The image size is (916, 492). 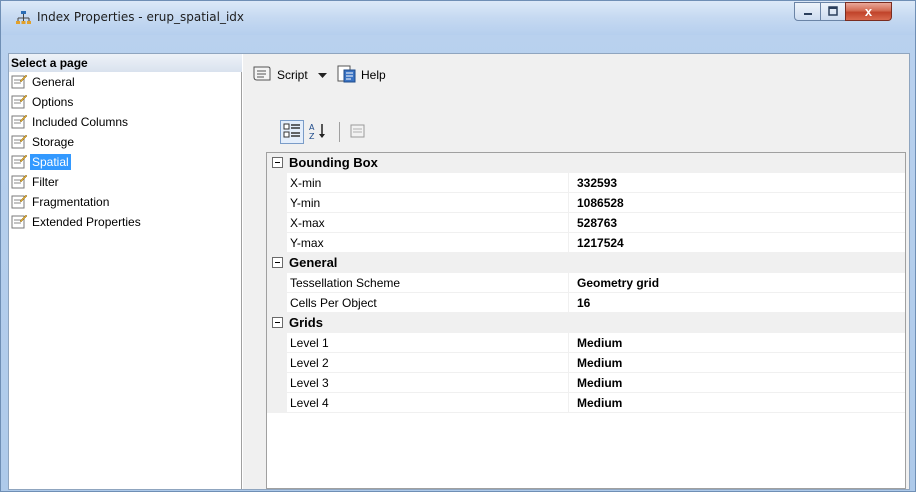 What do you see at coordinates (428, 403) in the screenshot?
I see `property-name: Level 4` at bounding box center [428, 403].